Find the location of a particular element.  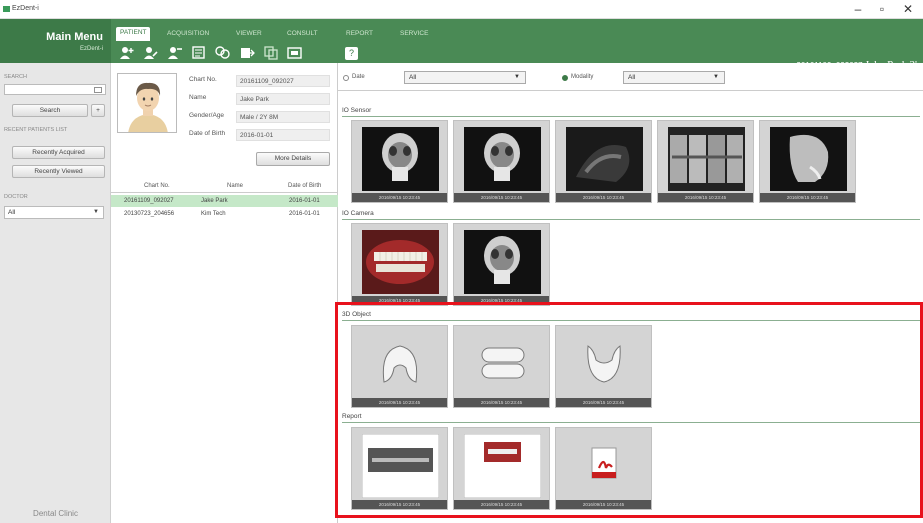

person-avatar-icon is located at coordinates (147, 103).